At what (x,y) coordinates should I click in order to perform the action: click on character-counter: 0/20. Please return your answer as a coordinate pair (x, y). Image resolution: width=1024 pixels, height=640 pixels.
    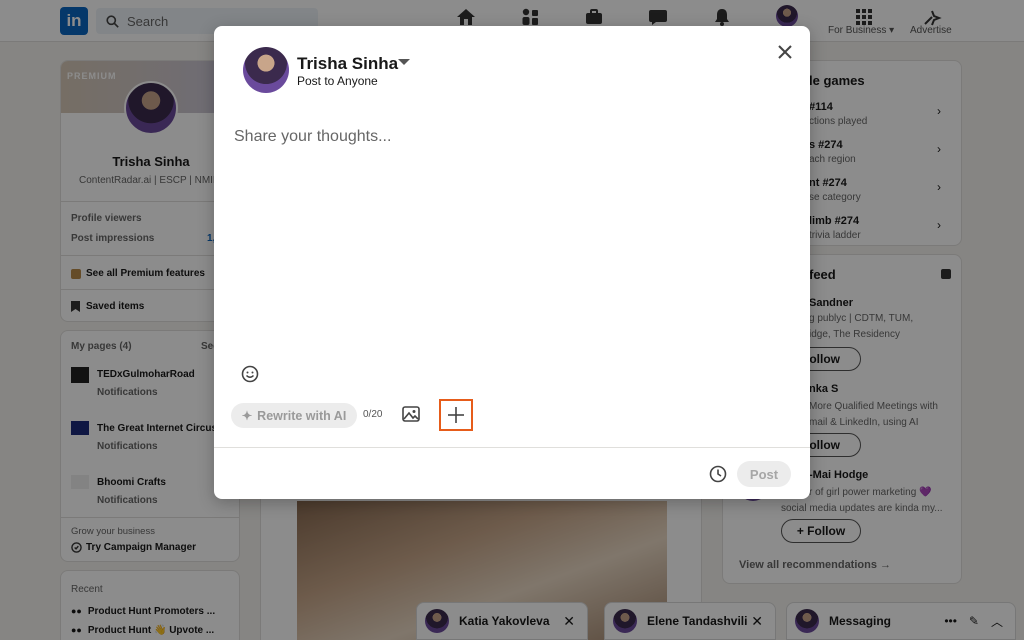
    Looking at the image, I should click on (373, 414).